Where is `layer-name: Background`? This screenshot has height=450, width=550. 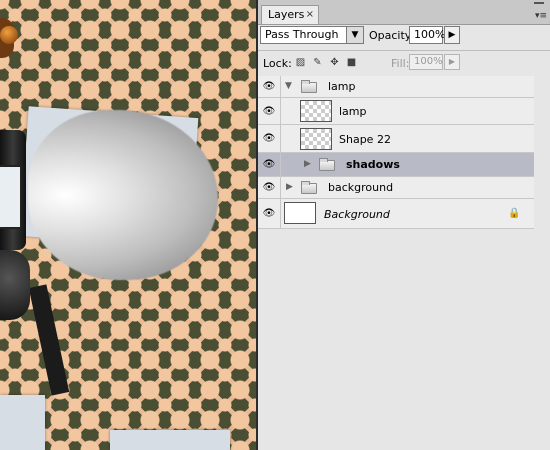
layer-name: Background is located at coordinates (357, 214).